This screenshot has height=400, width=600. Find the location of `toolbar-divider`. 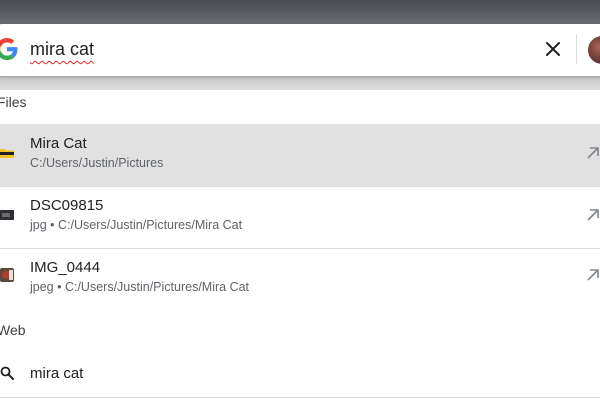

toolbar-divider is located at coordinates (576, 49).